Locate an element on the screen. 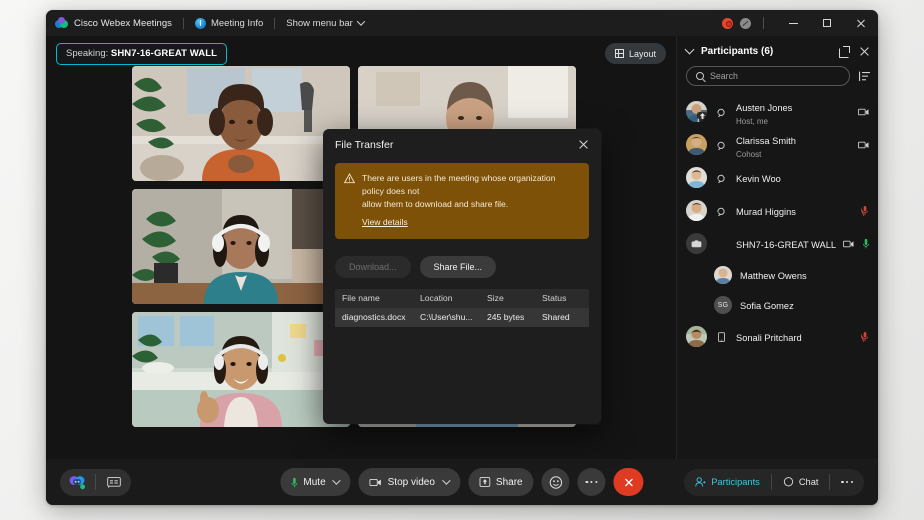 The image size is (924, 520). search-input is located at coordinates (775, 76).